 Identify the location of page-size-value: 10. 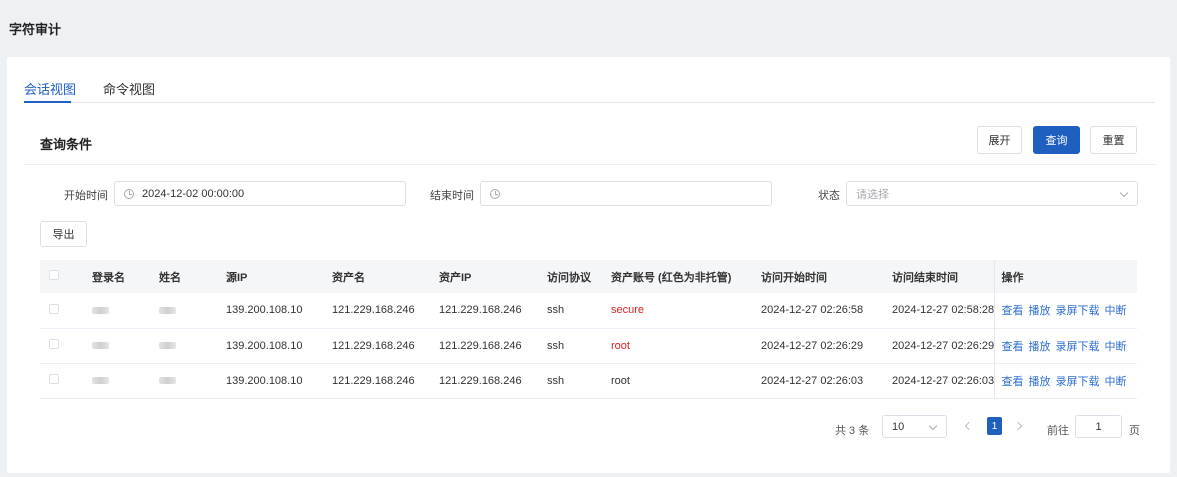
(898, 426).